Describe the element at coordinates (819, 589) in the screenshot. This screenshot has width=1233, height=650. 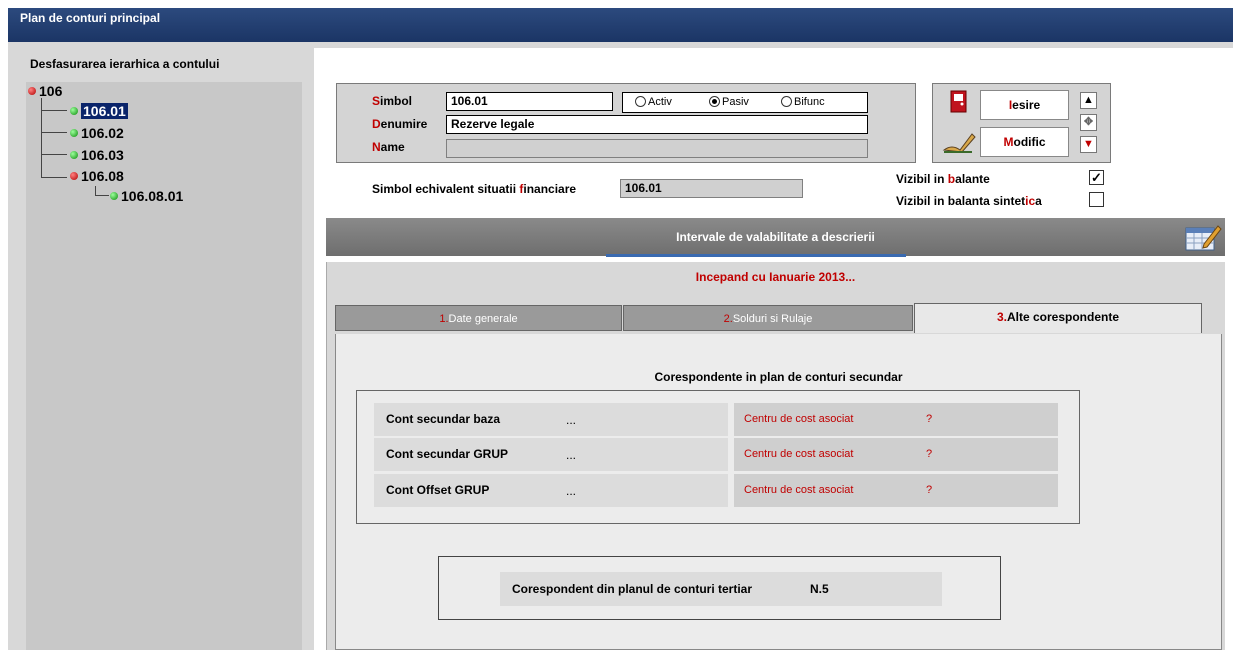
I see `tertiar-value: N.5` at that location.